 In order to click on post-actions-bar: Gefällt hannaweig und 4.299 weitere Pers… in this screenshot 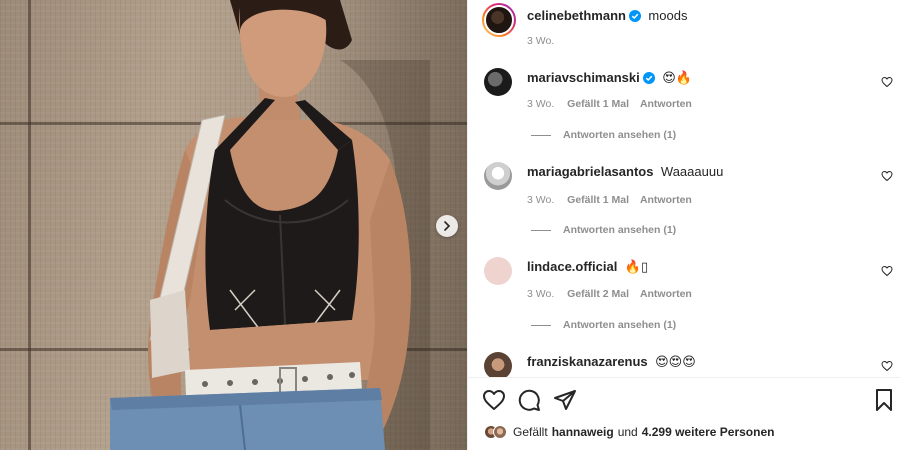, I will do `click(684, 413)`.